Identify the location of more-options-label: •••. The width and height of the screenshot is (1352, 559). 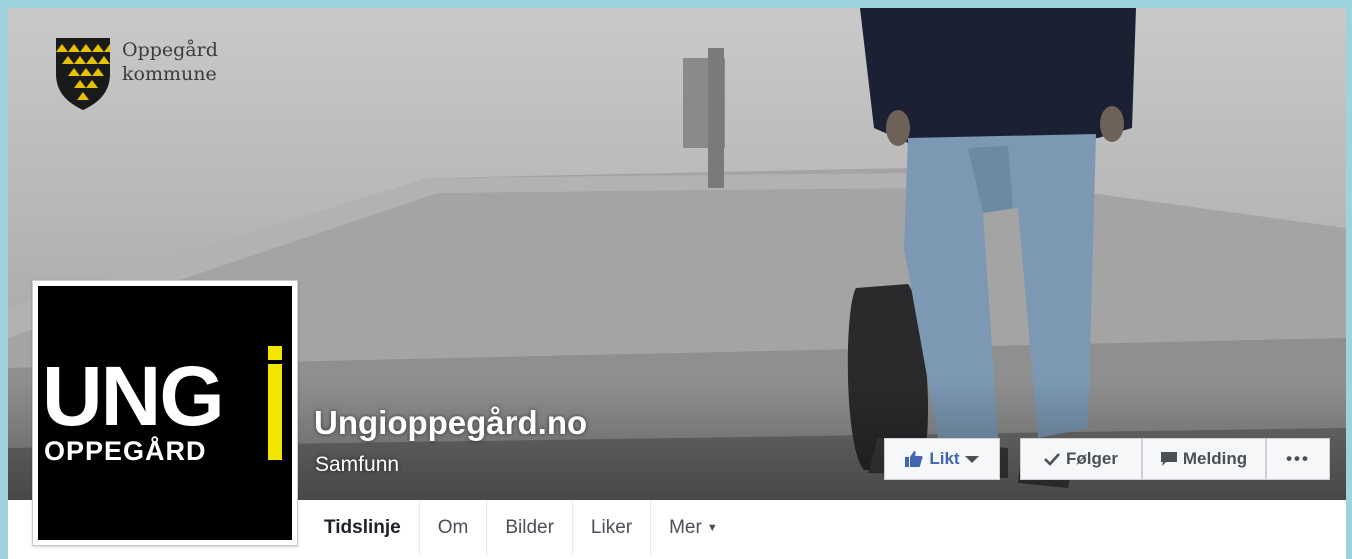
(1298, 458).